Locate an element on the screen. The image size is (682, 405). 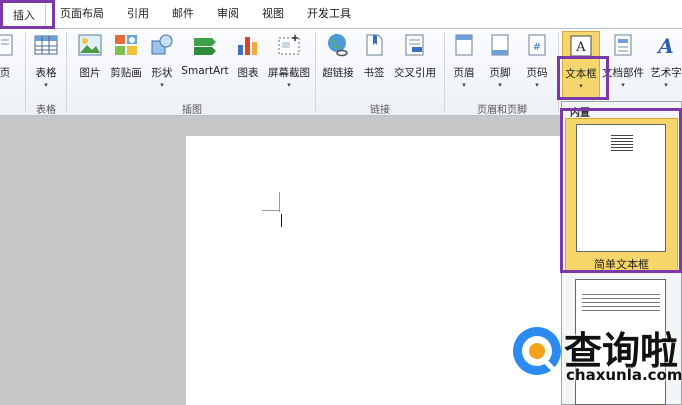
clipart-icon is located at coordinates (126, 45).